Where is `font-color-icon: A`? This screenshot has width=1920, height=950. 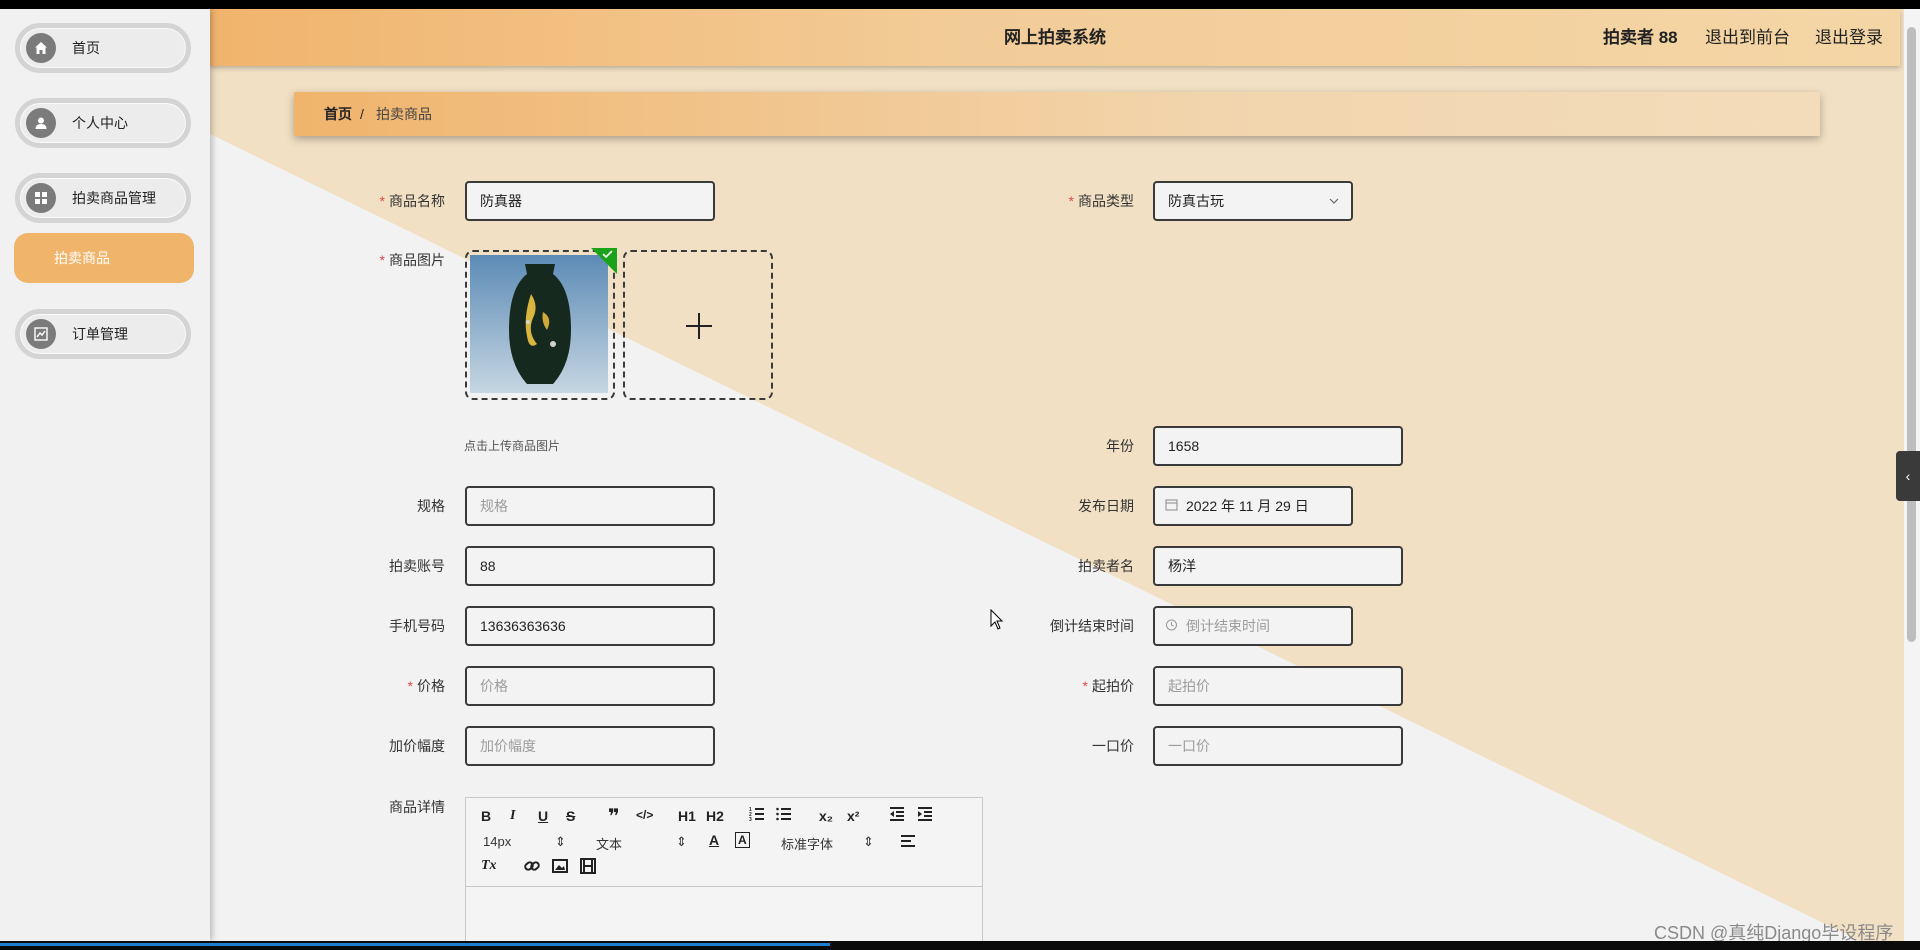
font-color-icon: A is located at coordinates (714, 840).